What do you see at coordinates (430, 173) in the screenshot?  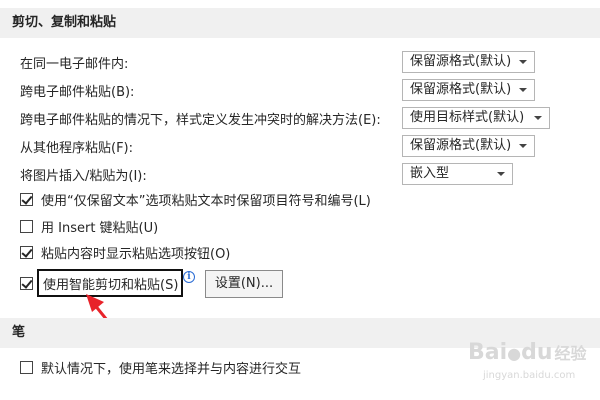 I see `dropdown-value: 嵌入型` at bounding box center [430, 173].